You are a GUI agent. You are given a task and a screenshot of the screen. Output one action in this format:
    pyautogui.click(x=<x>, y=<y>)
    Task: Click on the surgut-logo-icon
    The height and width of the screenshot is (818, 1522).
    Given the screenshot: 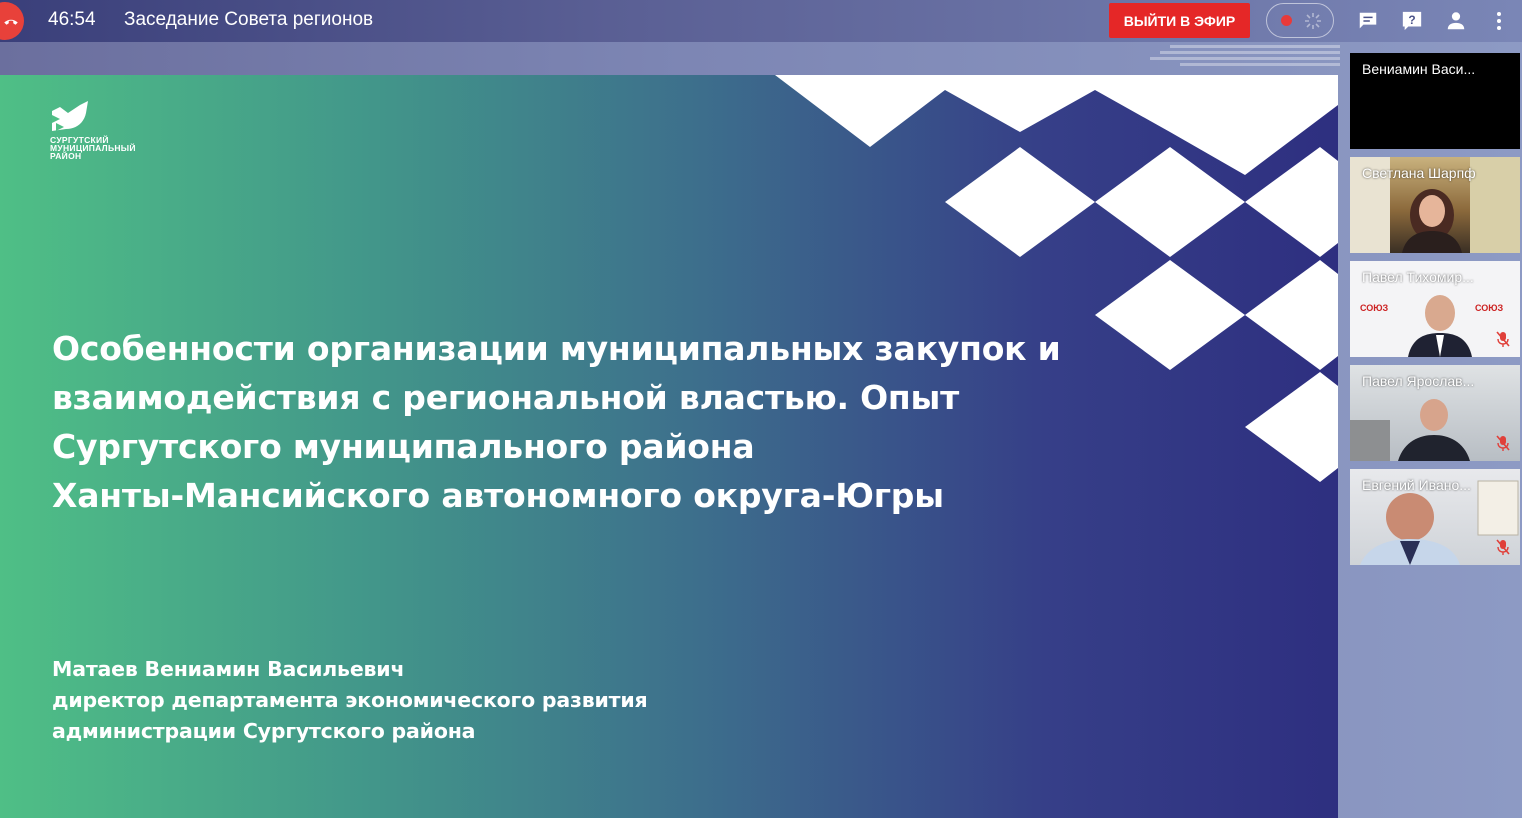 What is the action you would take?
    pyautogui.click(x=70, y=116)
    